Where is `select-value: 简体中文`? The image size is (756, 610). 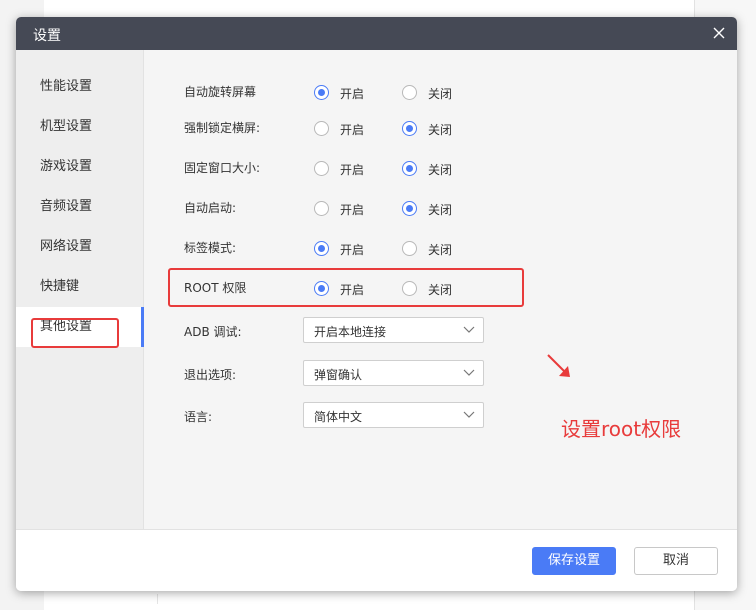 select-value: 简体中文 is located at coordinates (338, 417).